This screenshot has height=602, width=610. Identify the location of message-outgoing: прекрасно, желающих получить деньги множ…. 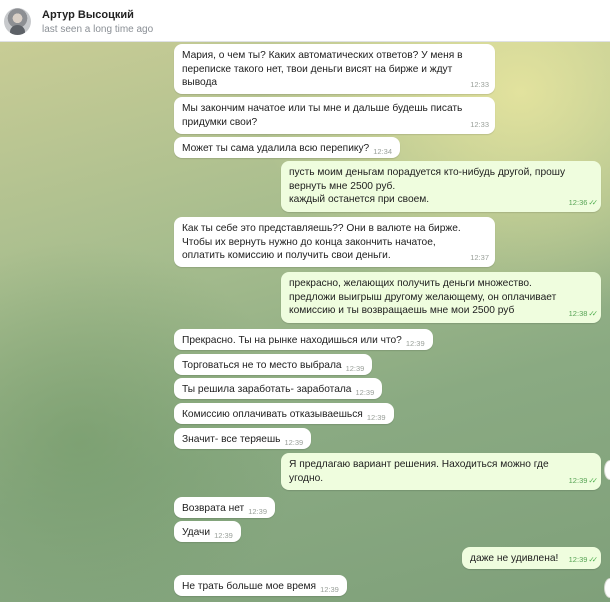
(441, 297).